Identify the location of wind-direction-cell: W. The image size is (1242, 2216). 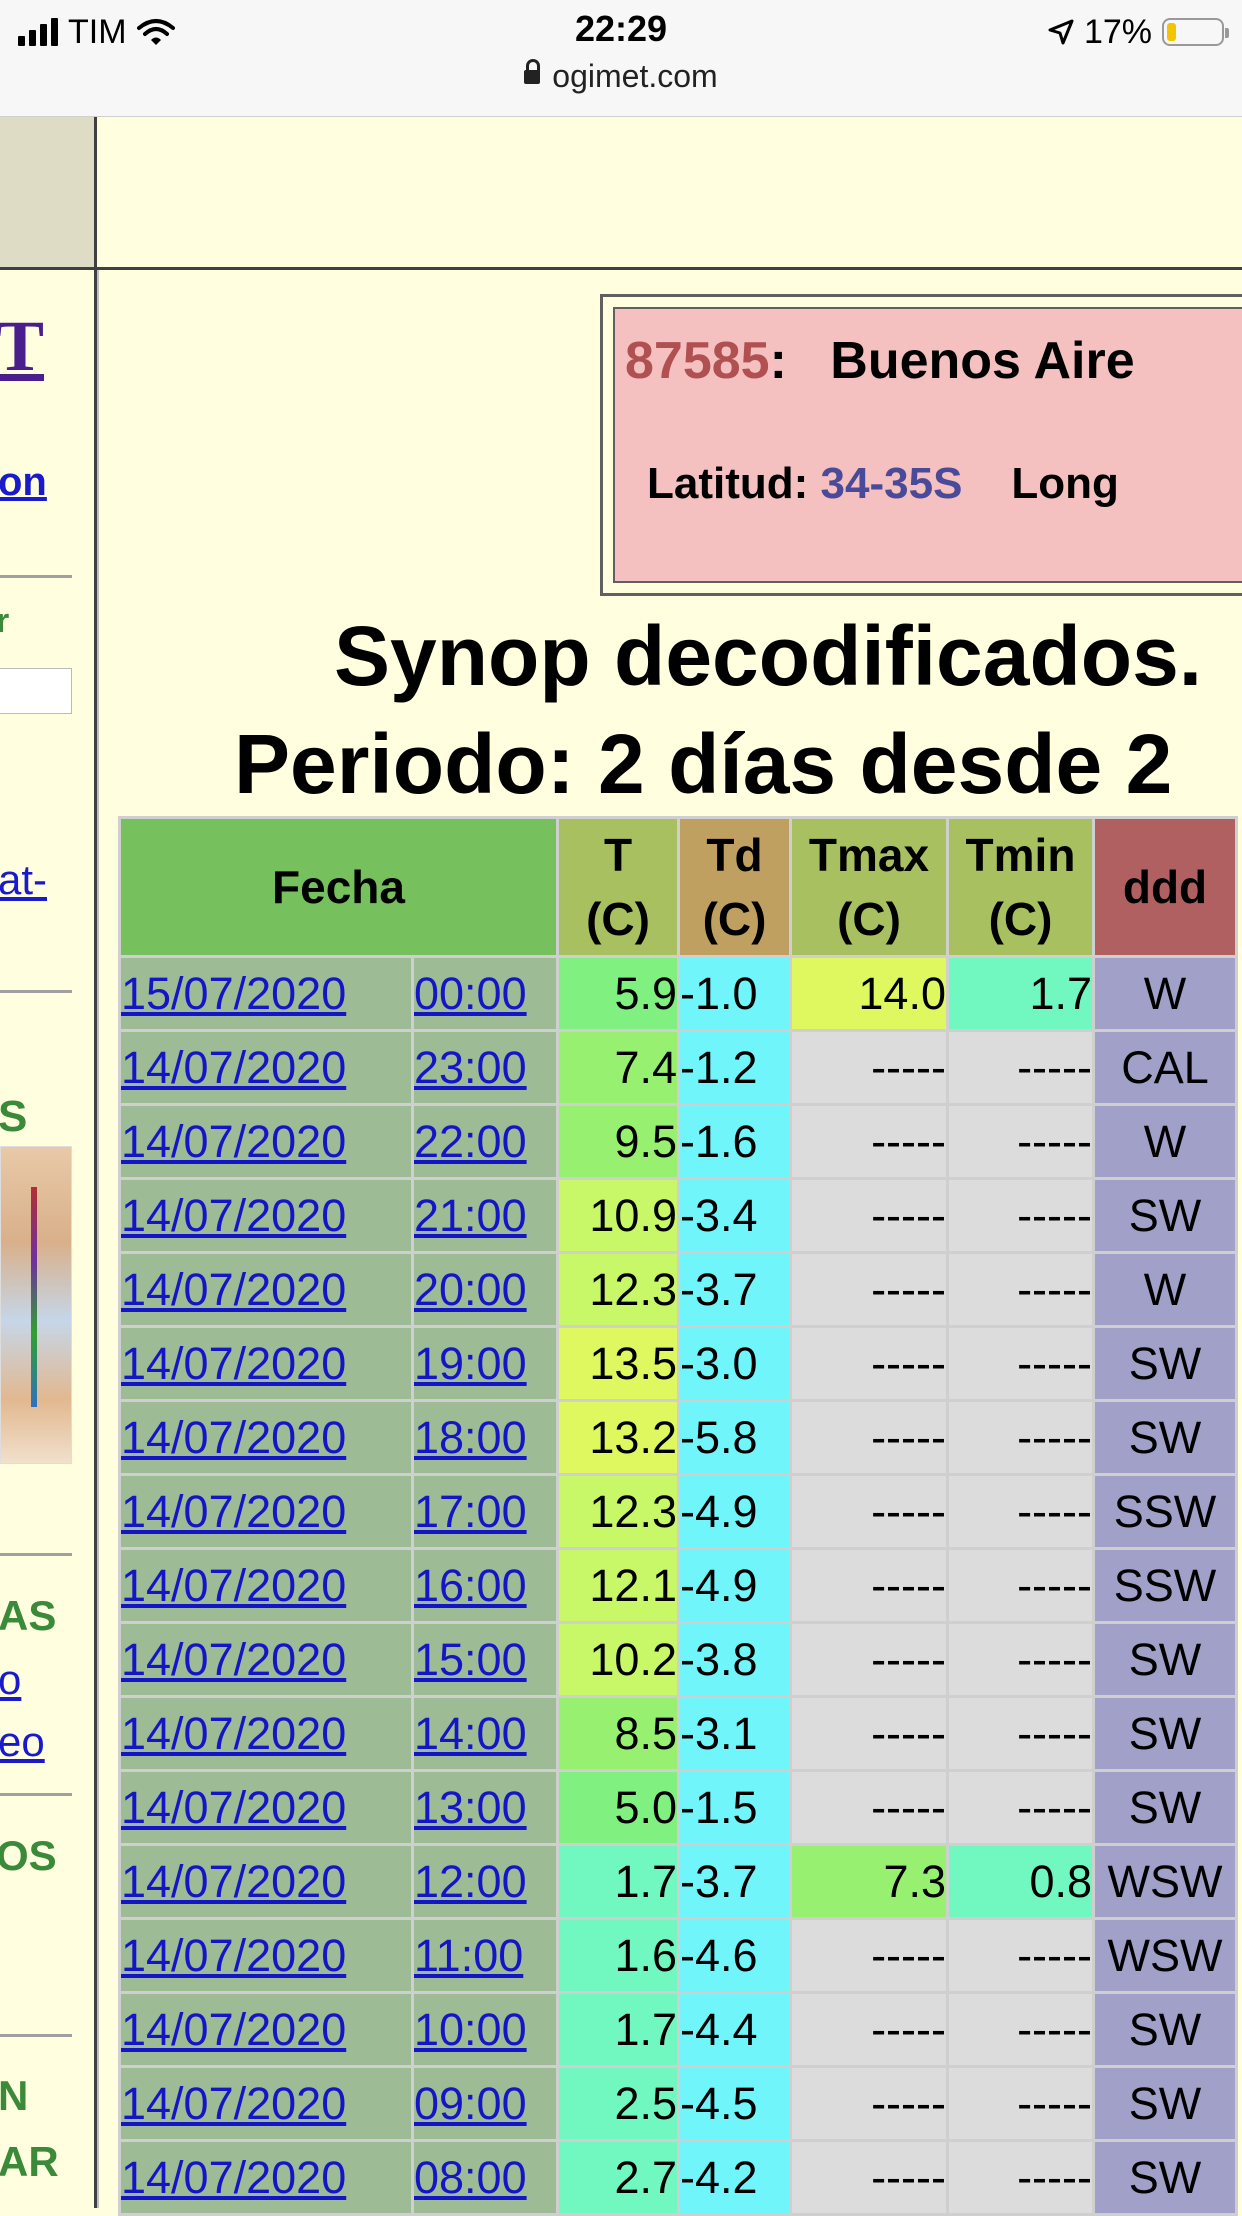
(1165, 1289).